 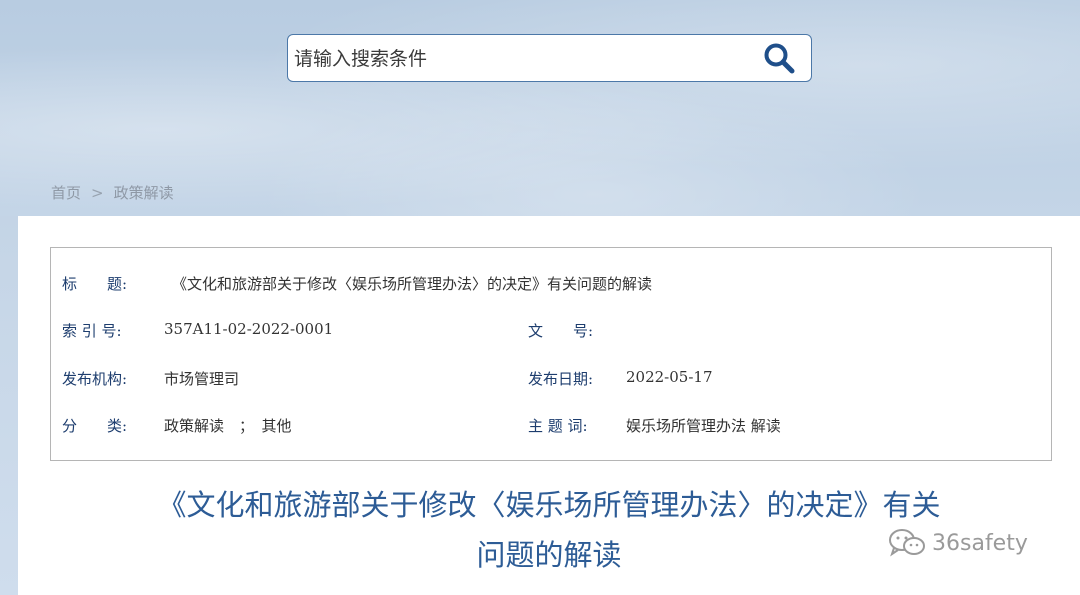 I want to click on search-input, so click(x=524, y=59).